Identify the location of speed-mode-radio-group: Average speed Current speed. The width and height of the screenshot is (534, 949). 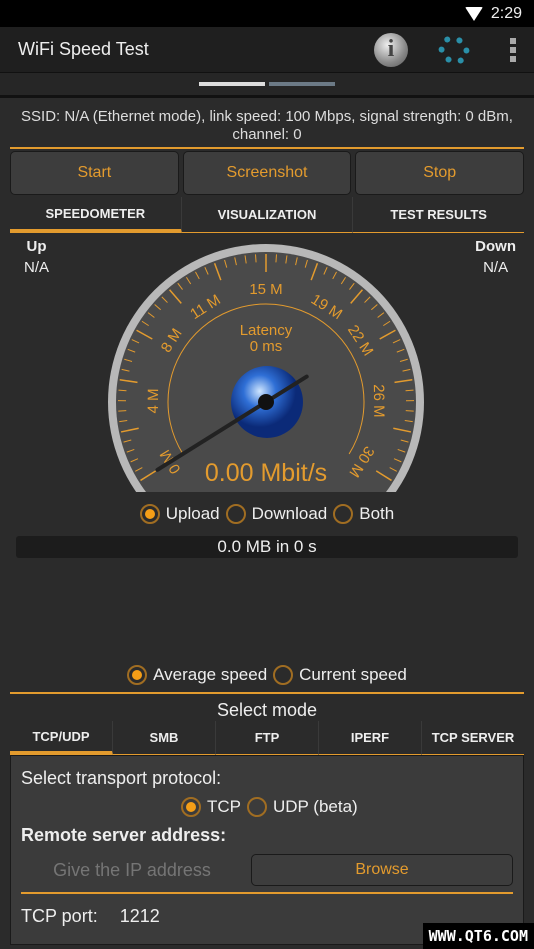
(267, 675).